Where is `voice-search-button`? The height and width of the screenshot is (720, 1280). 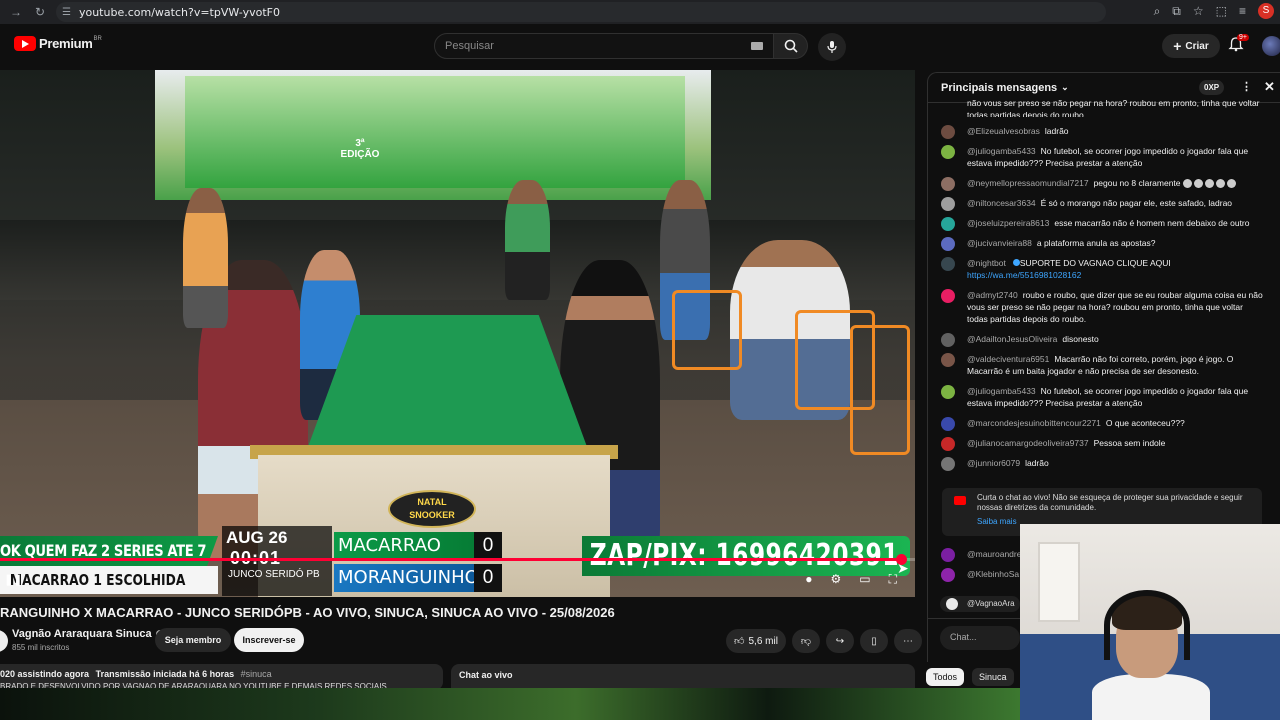 voice-search-button is located at coordinates (832, 47).